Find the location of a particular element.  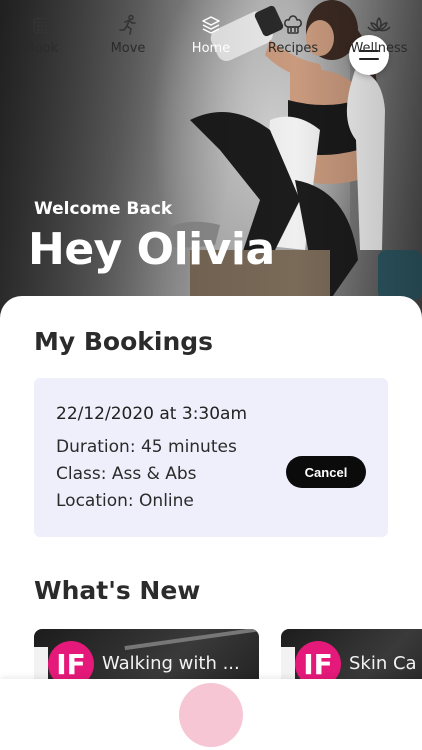

tab-label: Wellness is located at coordinates (379, 48).